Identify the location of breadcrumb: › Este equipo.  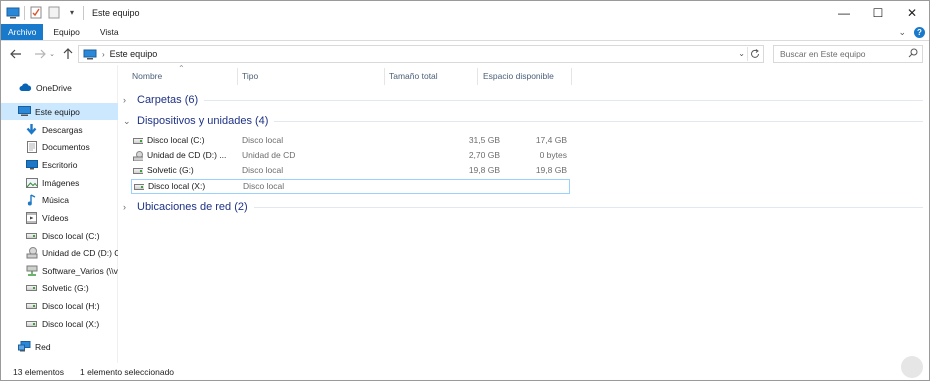
(120, 54).